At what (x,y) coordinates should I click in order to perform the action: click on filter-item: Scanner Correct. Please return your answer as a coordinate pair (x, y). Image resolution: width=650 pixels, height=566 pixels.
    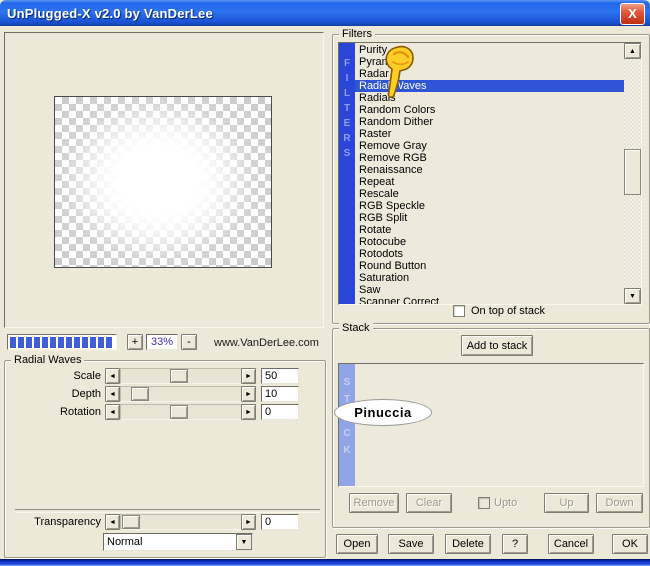
    Looking at the image, I should click on (489, 300).